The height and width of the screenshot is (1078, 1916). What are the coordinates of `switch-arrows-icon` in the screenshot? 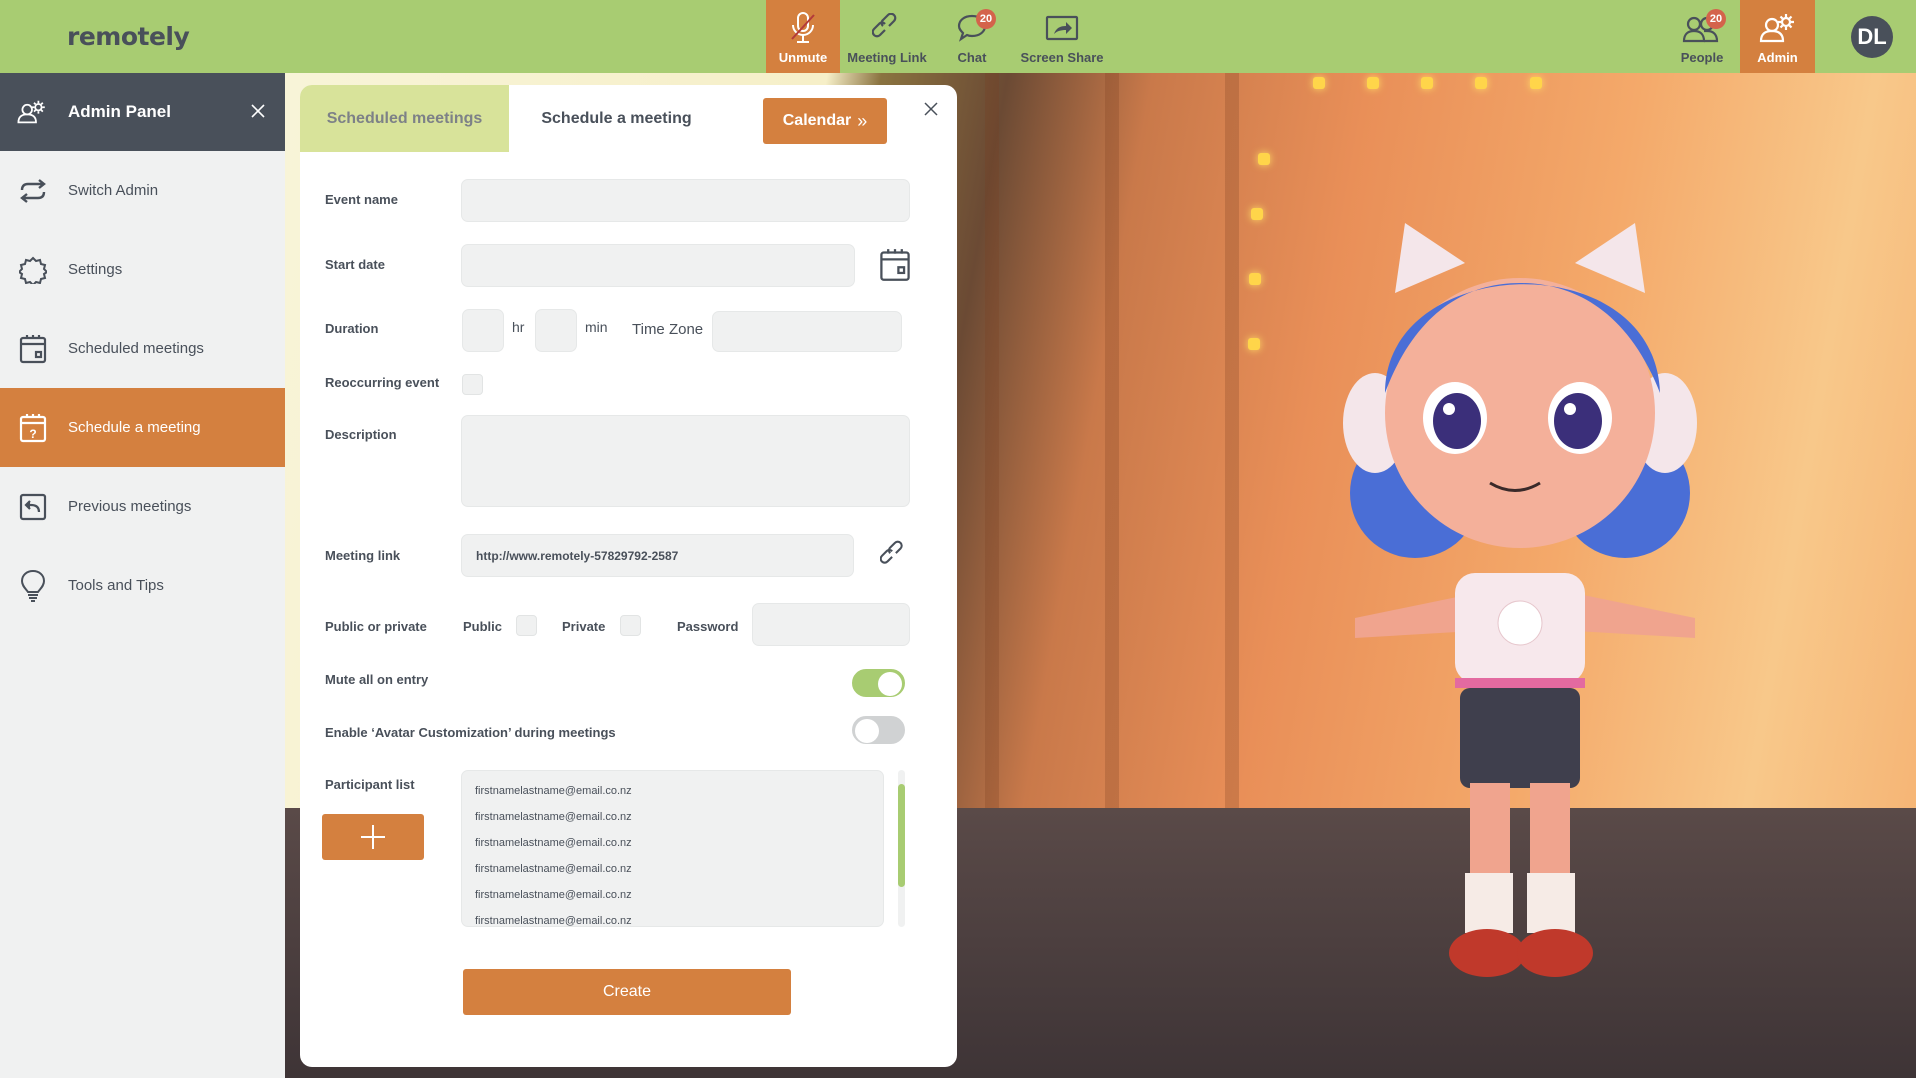 It's located at (33, 191).